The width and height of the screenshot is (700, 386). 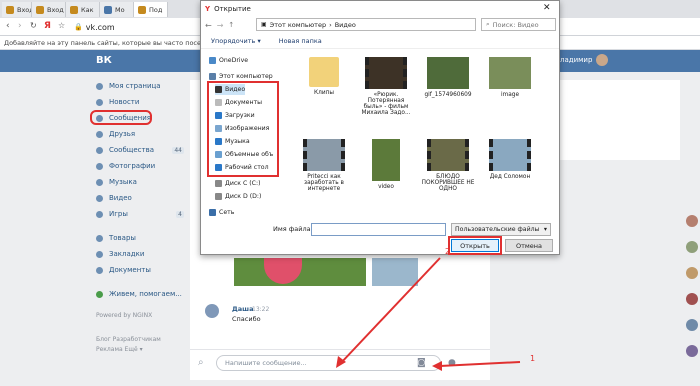 What do you see at coordinates (480, 364) in the screenshot?
I see `arrow-1-line` at bounding box center [480, 364].